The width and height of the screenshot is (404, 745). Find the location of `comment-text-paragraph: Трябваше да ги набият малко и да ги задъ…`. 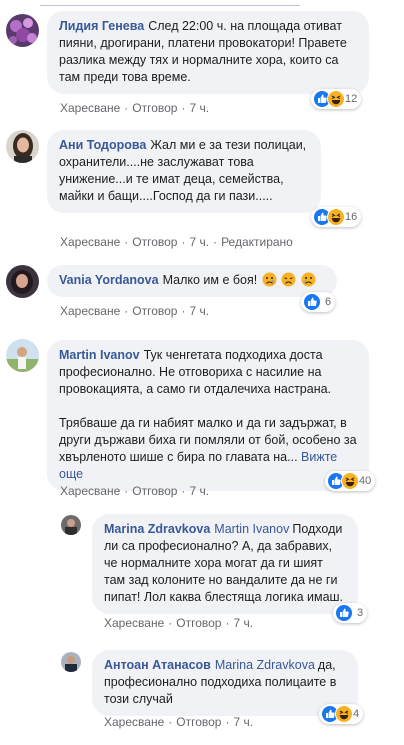

comment-text-paragraph: Трябваше да ги набият малко и да ги задъ… is located at coordinates (208, 449).